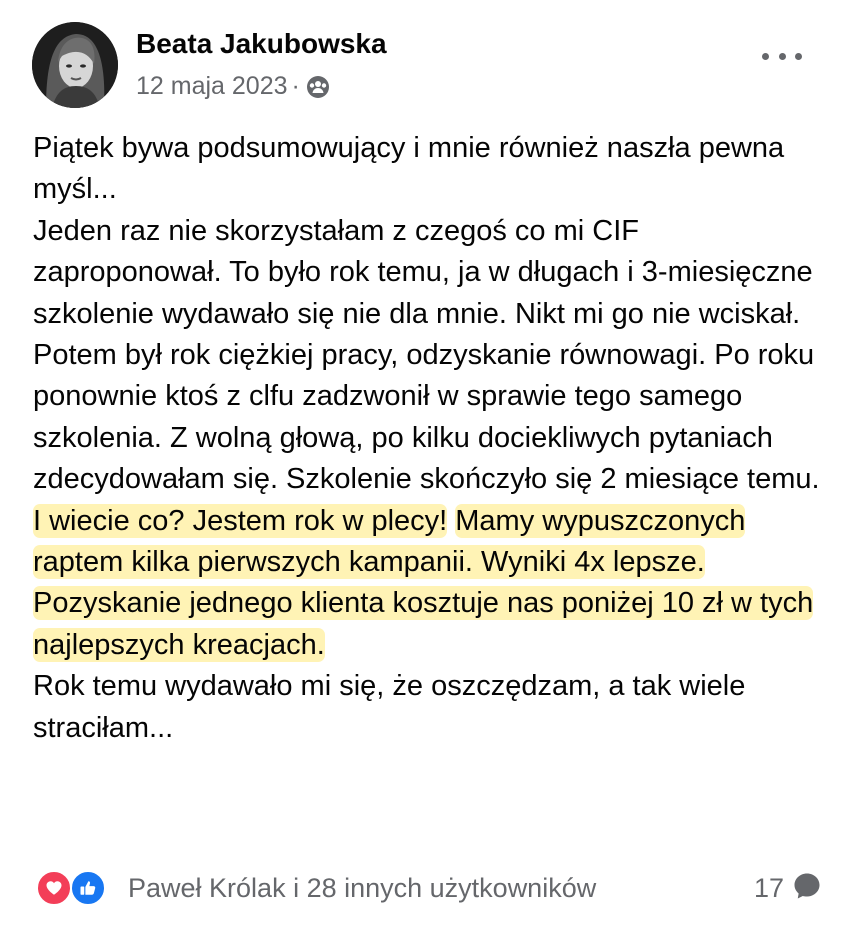  Describe the element at coordinates (765, 56) in the screenshot. I see `more-horizontal-icon` at that location.